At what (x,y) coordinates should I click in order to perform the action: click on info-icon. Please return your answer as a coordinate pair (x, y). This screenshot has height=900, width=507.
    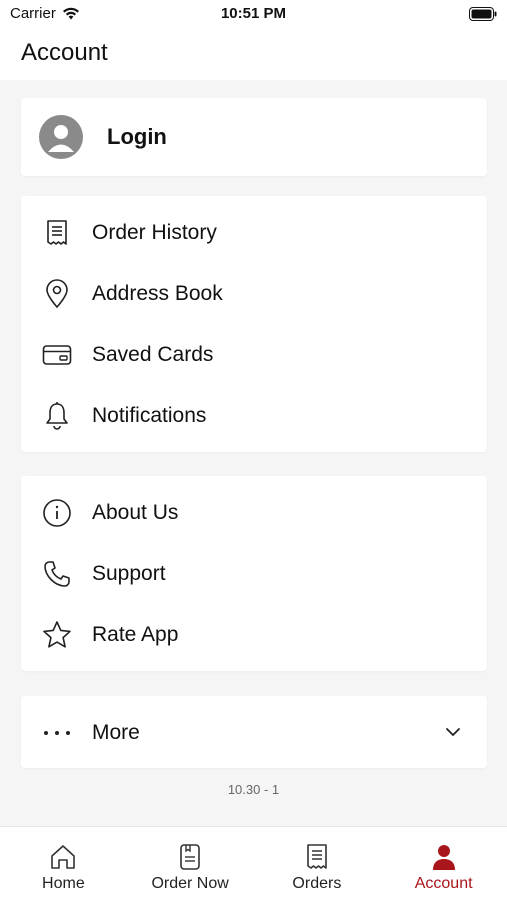
    Looking at the image, I should click on (57, 513).